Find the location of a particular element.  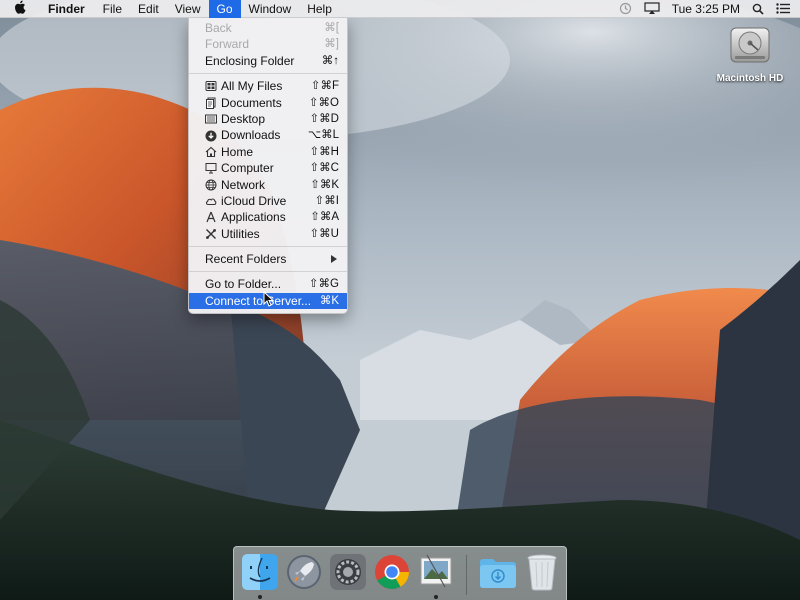

desktop-icon is located at coordinates (211, 119).